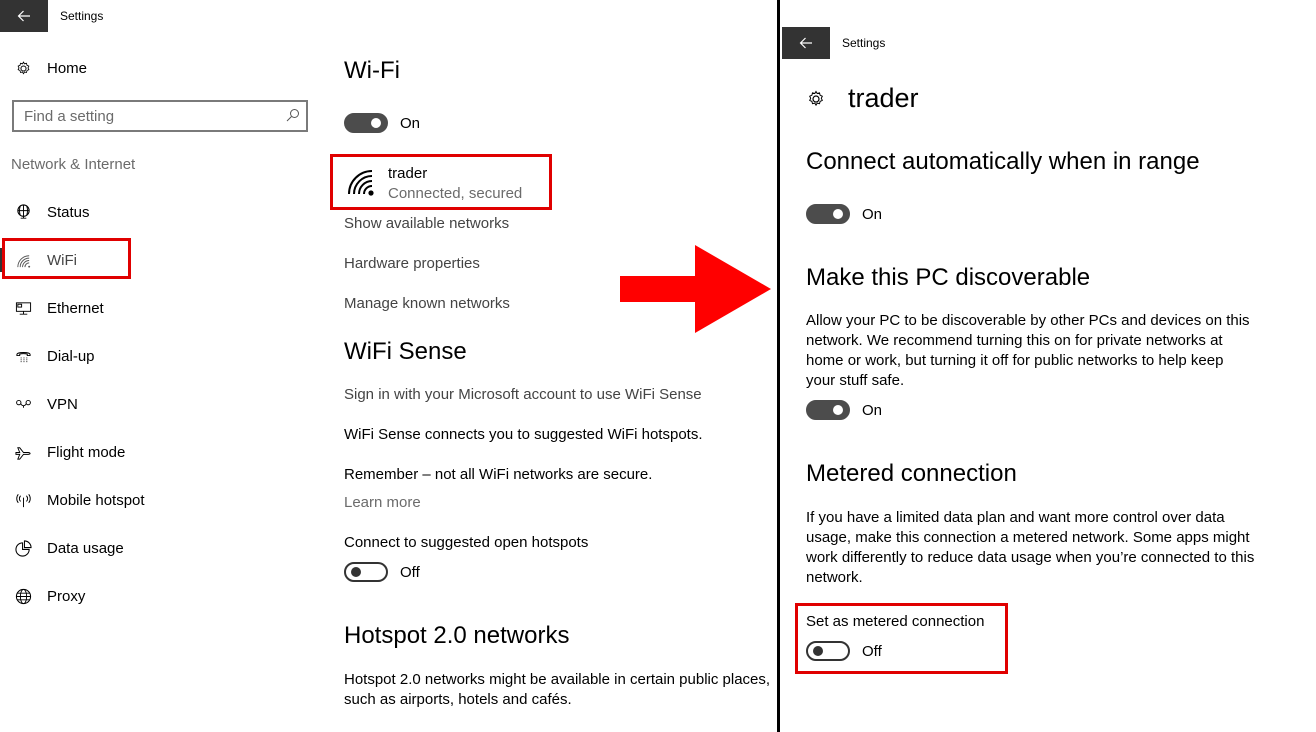  Describe the element at coordinates (150, 212) in the screenshot. I see `sidebar-item-status: Status` at that location.